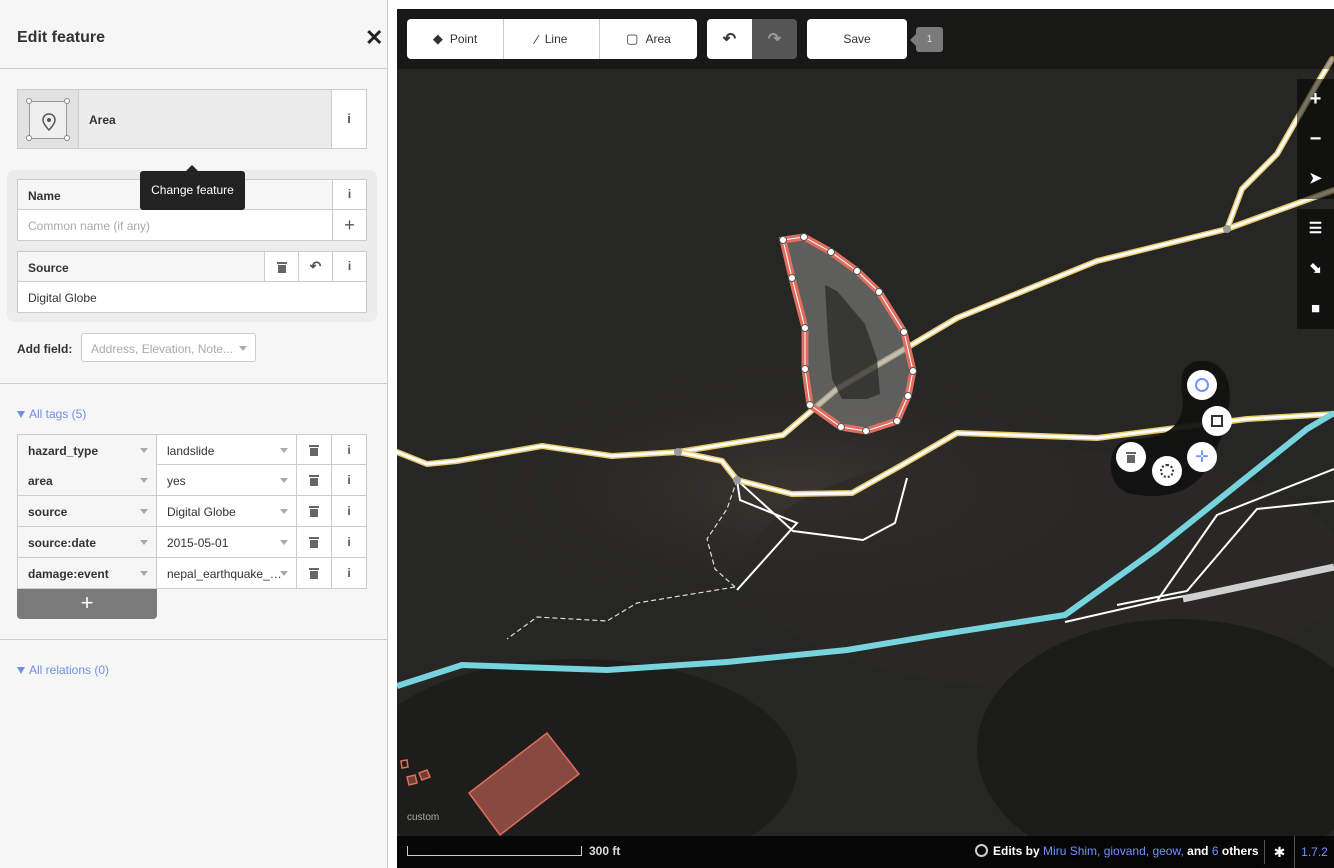  Describe the element at coordinates (87, 511) in the screenshot. I see `tag-key-input: source` at that location.